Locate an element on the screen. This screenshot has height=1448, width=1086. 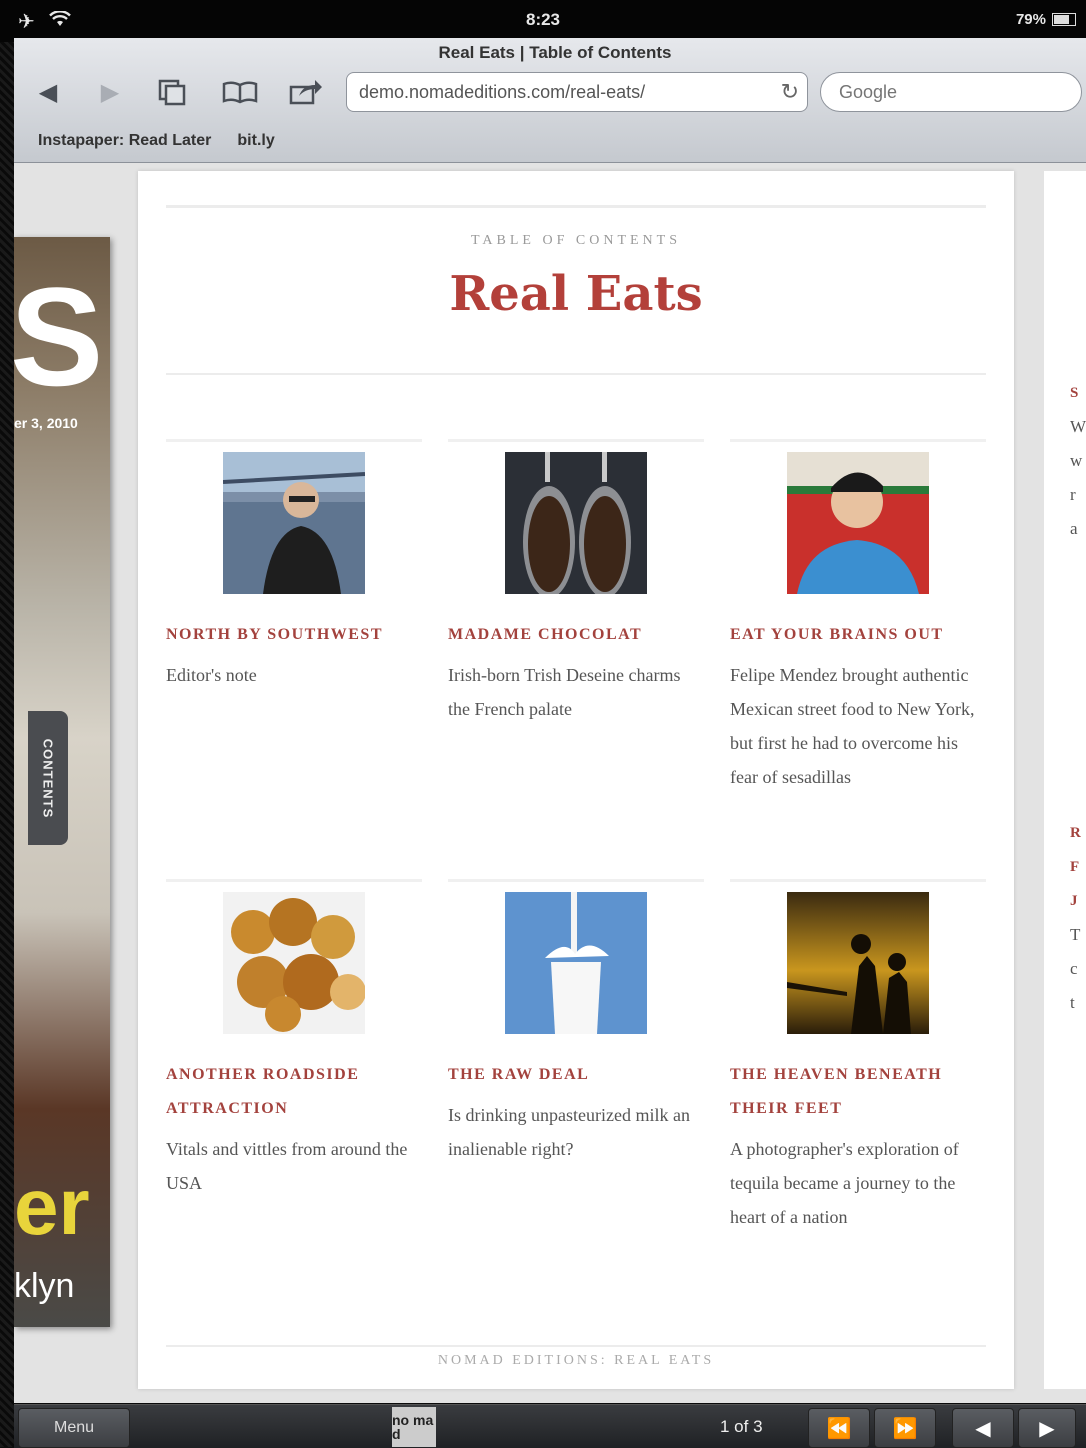
search-bar is located at coordinates (951, 92).